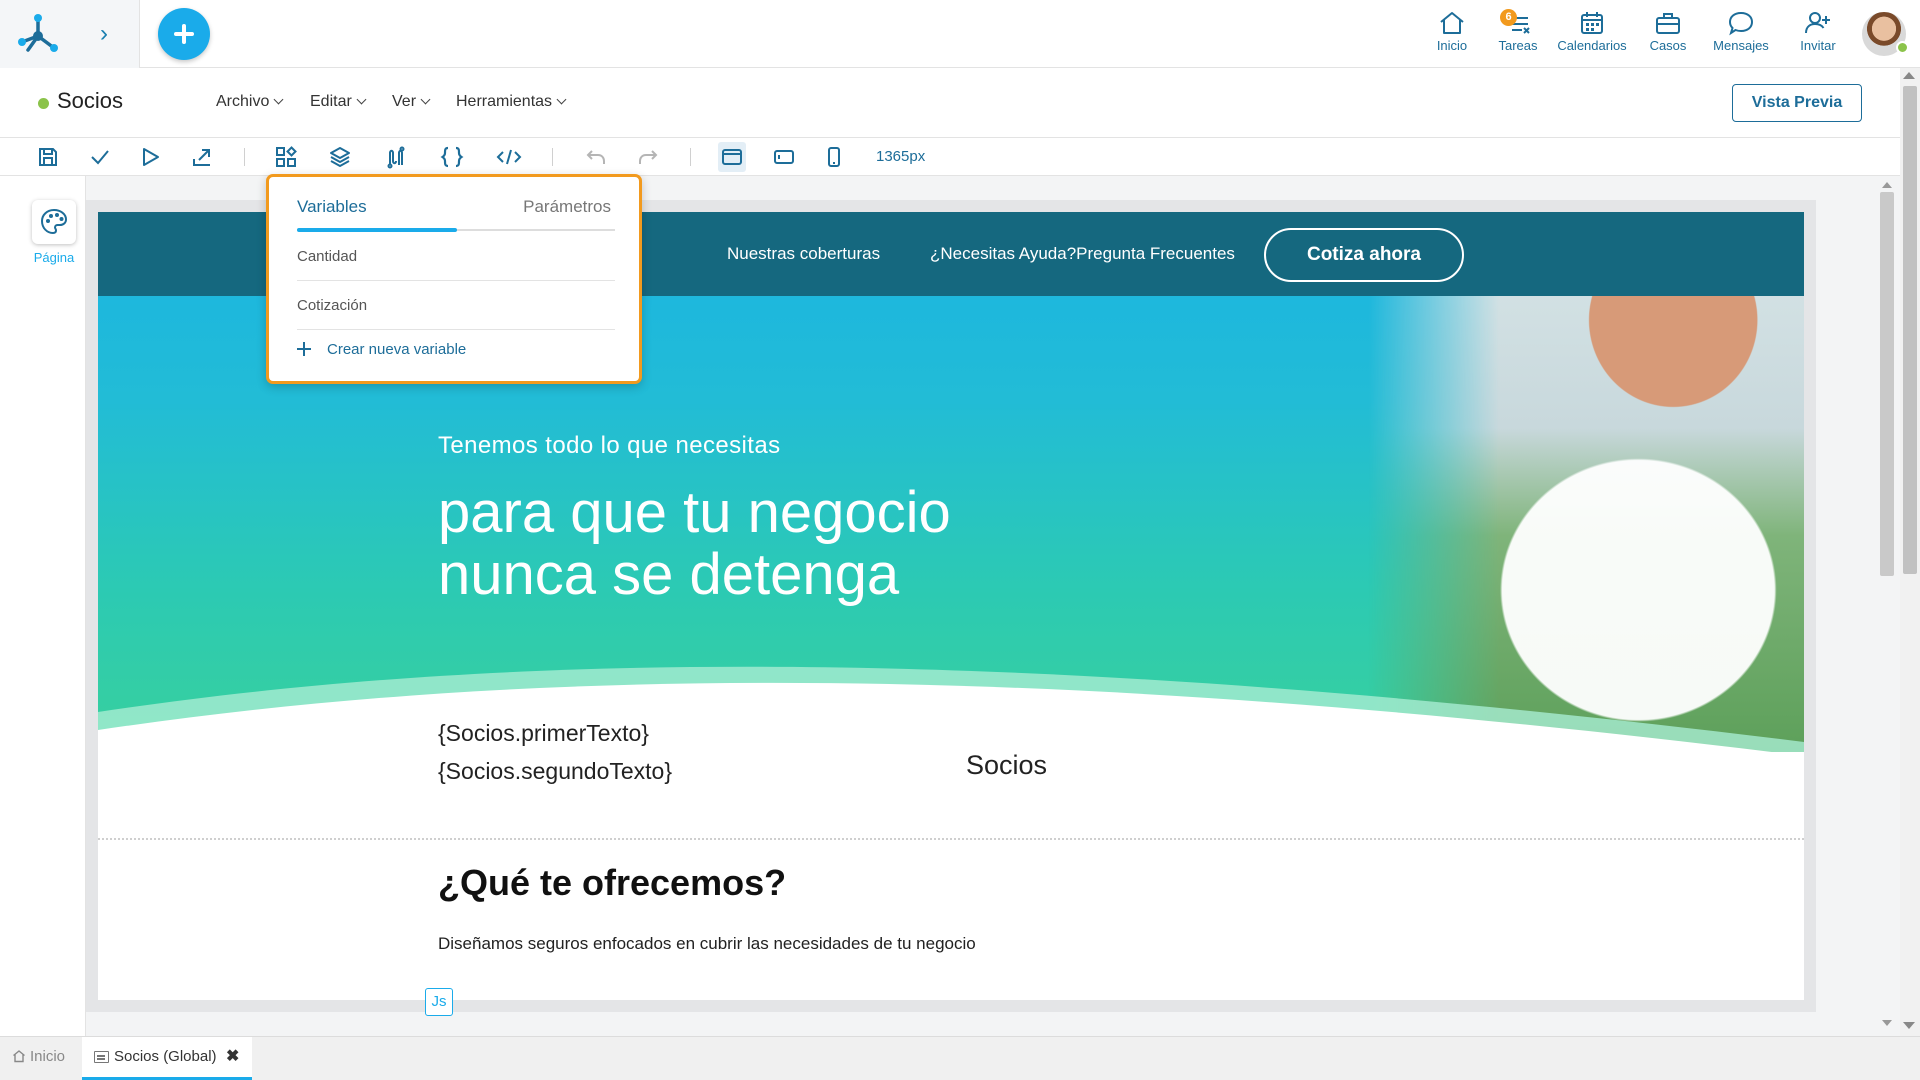 The width and height of the screenshot is (1920, 1080). What do you see at coordinates (1592, 45) in the screenshot?
I see `nav-calendarios-label: Calendarios` at bounding box center [1592, 45].